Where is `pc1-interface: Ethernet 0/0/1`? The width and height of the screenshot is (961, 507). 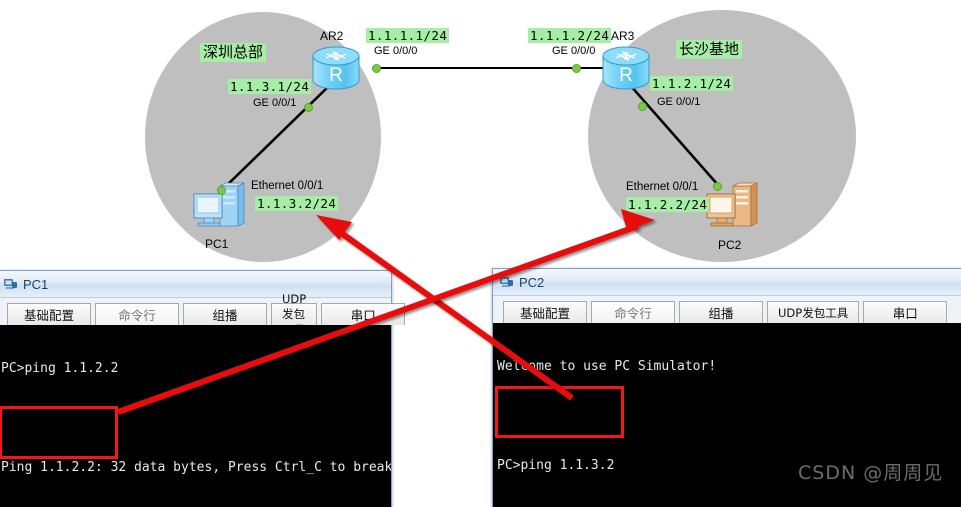
pc1-interface: Ethernet 0/0/1 is located at coordinates (287, 186).